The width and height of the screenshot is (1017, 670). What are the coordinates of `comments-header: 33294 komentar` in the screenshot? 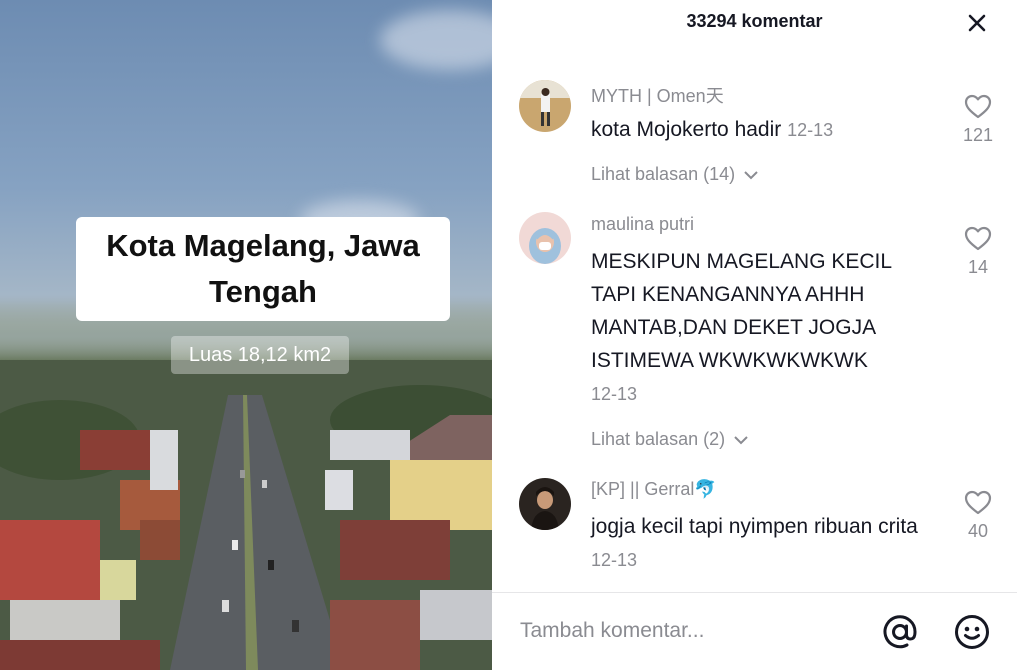 It's located at (754, 24).